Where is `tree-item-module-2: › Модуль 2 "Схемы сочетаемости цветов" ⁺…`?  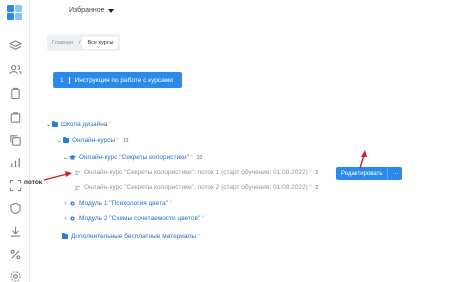
tree-item-module-2: › Модуль 2 "Схемы сочетаемости цветов" ⁺… is located at coordinates (133, 218).